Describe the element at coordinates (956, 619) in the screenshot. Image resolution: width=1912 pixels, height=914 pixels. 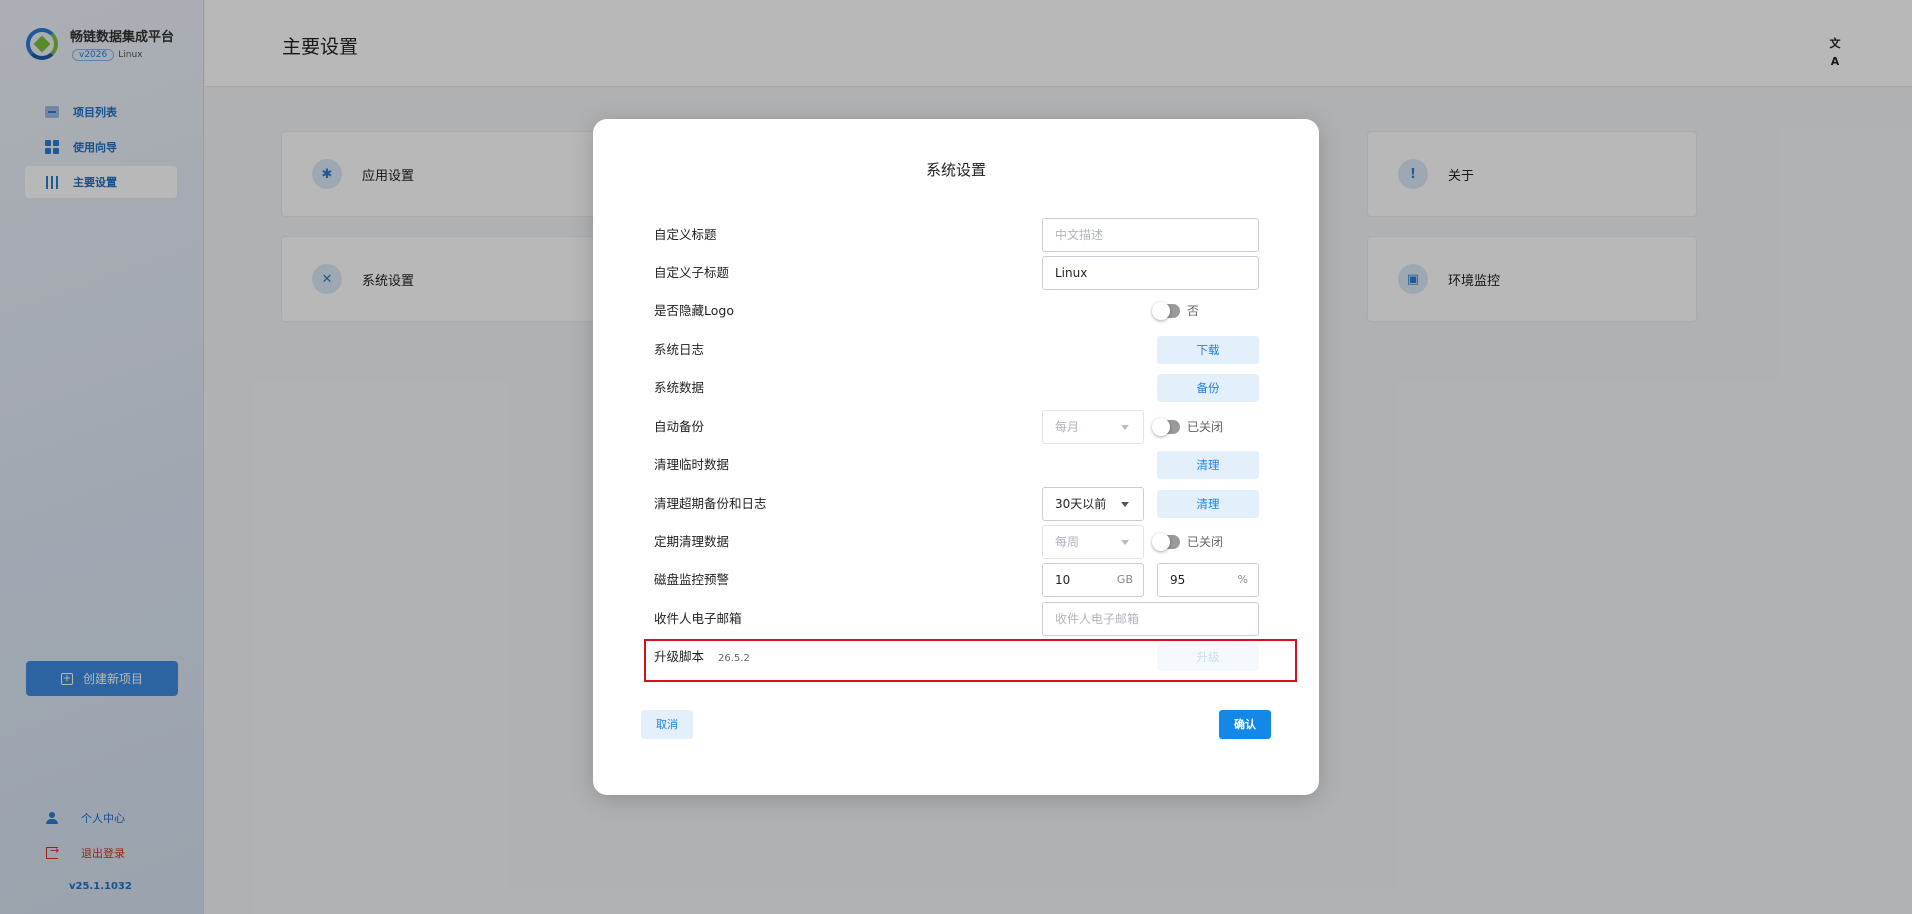
I see `row-recipient-email: 收件人电子邮箱 收件人电子邮箱` at that location.